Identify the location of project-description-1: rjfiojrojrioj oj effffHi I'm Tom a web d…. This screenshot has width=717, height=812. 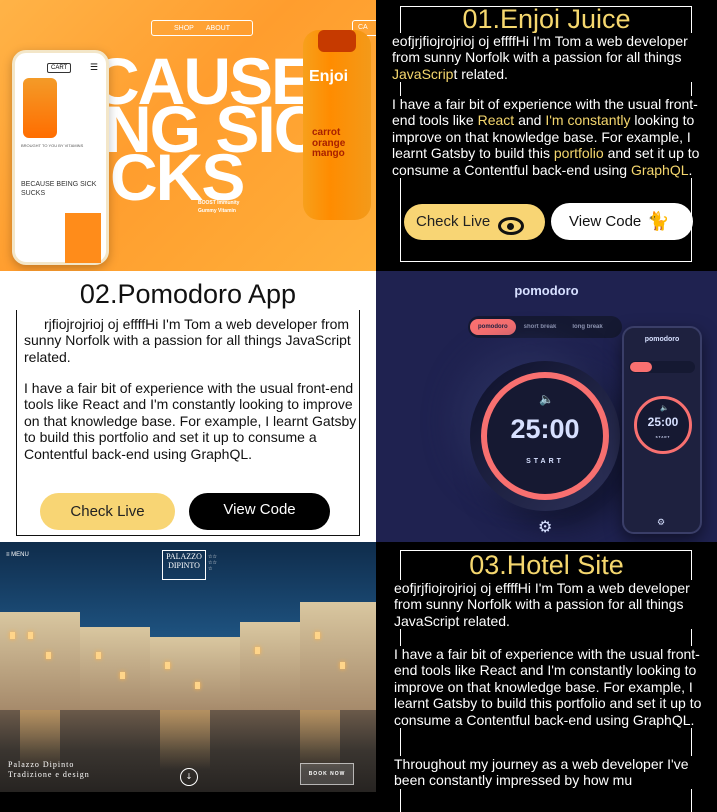
(189, 341).